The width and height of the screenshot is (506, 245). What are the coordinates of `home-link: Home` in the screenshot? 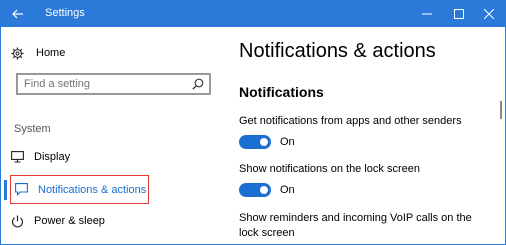 It's located at (71, 53).